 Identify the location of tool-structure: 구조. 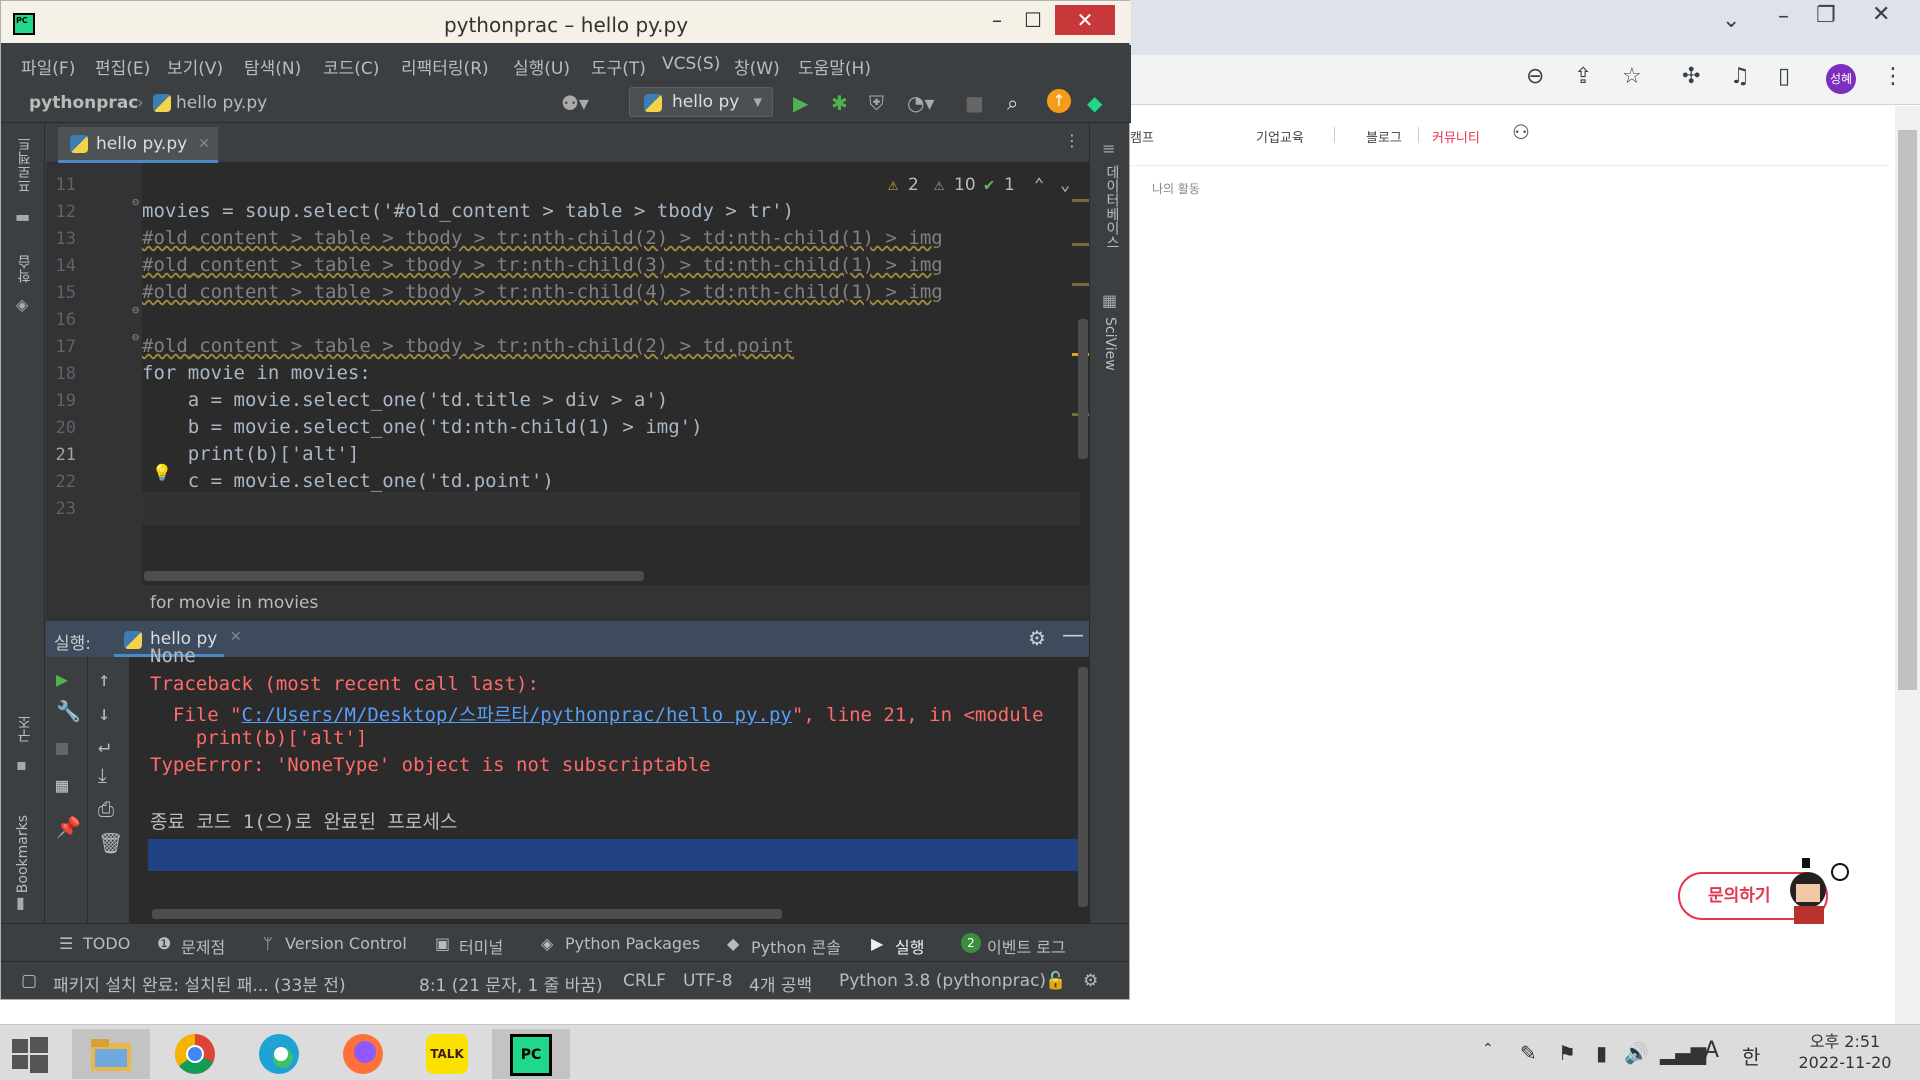
(25, 729).